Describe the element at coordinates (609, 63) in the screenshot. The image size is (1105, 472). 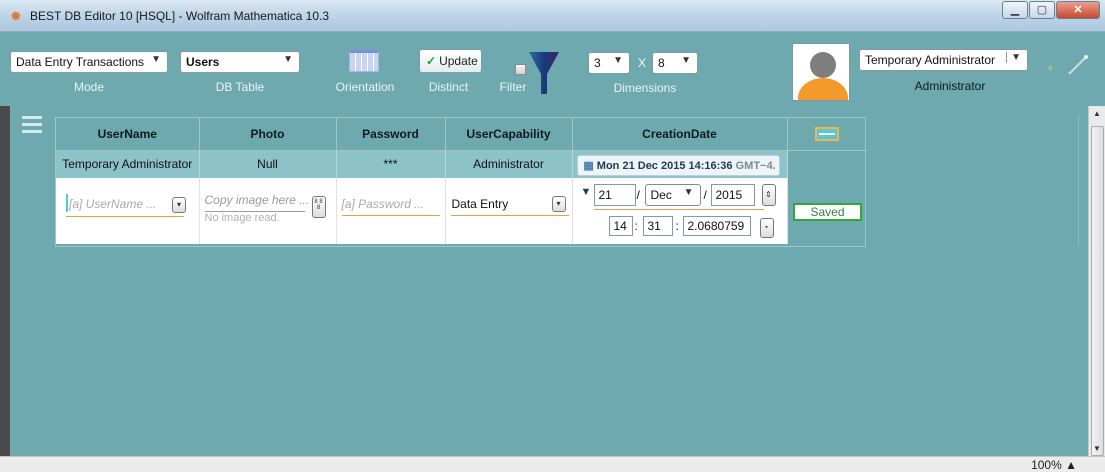
I see `dimension-rows-dropdown: 3 ▼` at that location.